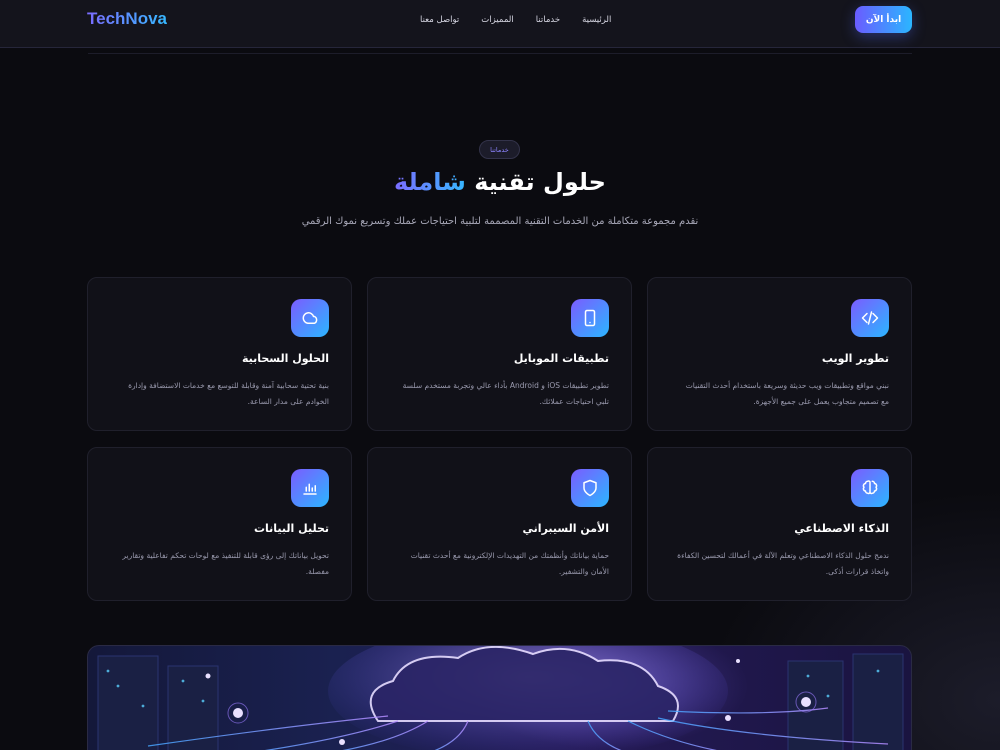  I want to click on nav-link-contact: تواصل معنا, so click(439, 20).